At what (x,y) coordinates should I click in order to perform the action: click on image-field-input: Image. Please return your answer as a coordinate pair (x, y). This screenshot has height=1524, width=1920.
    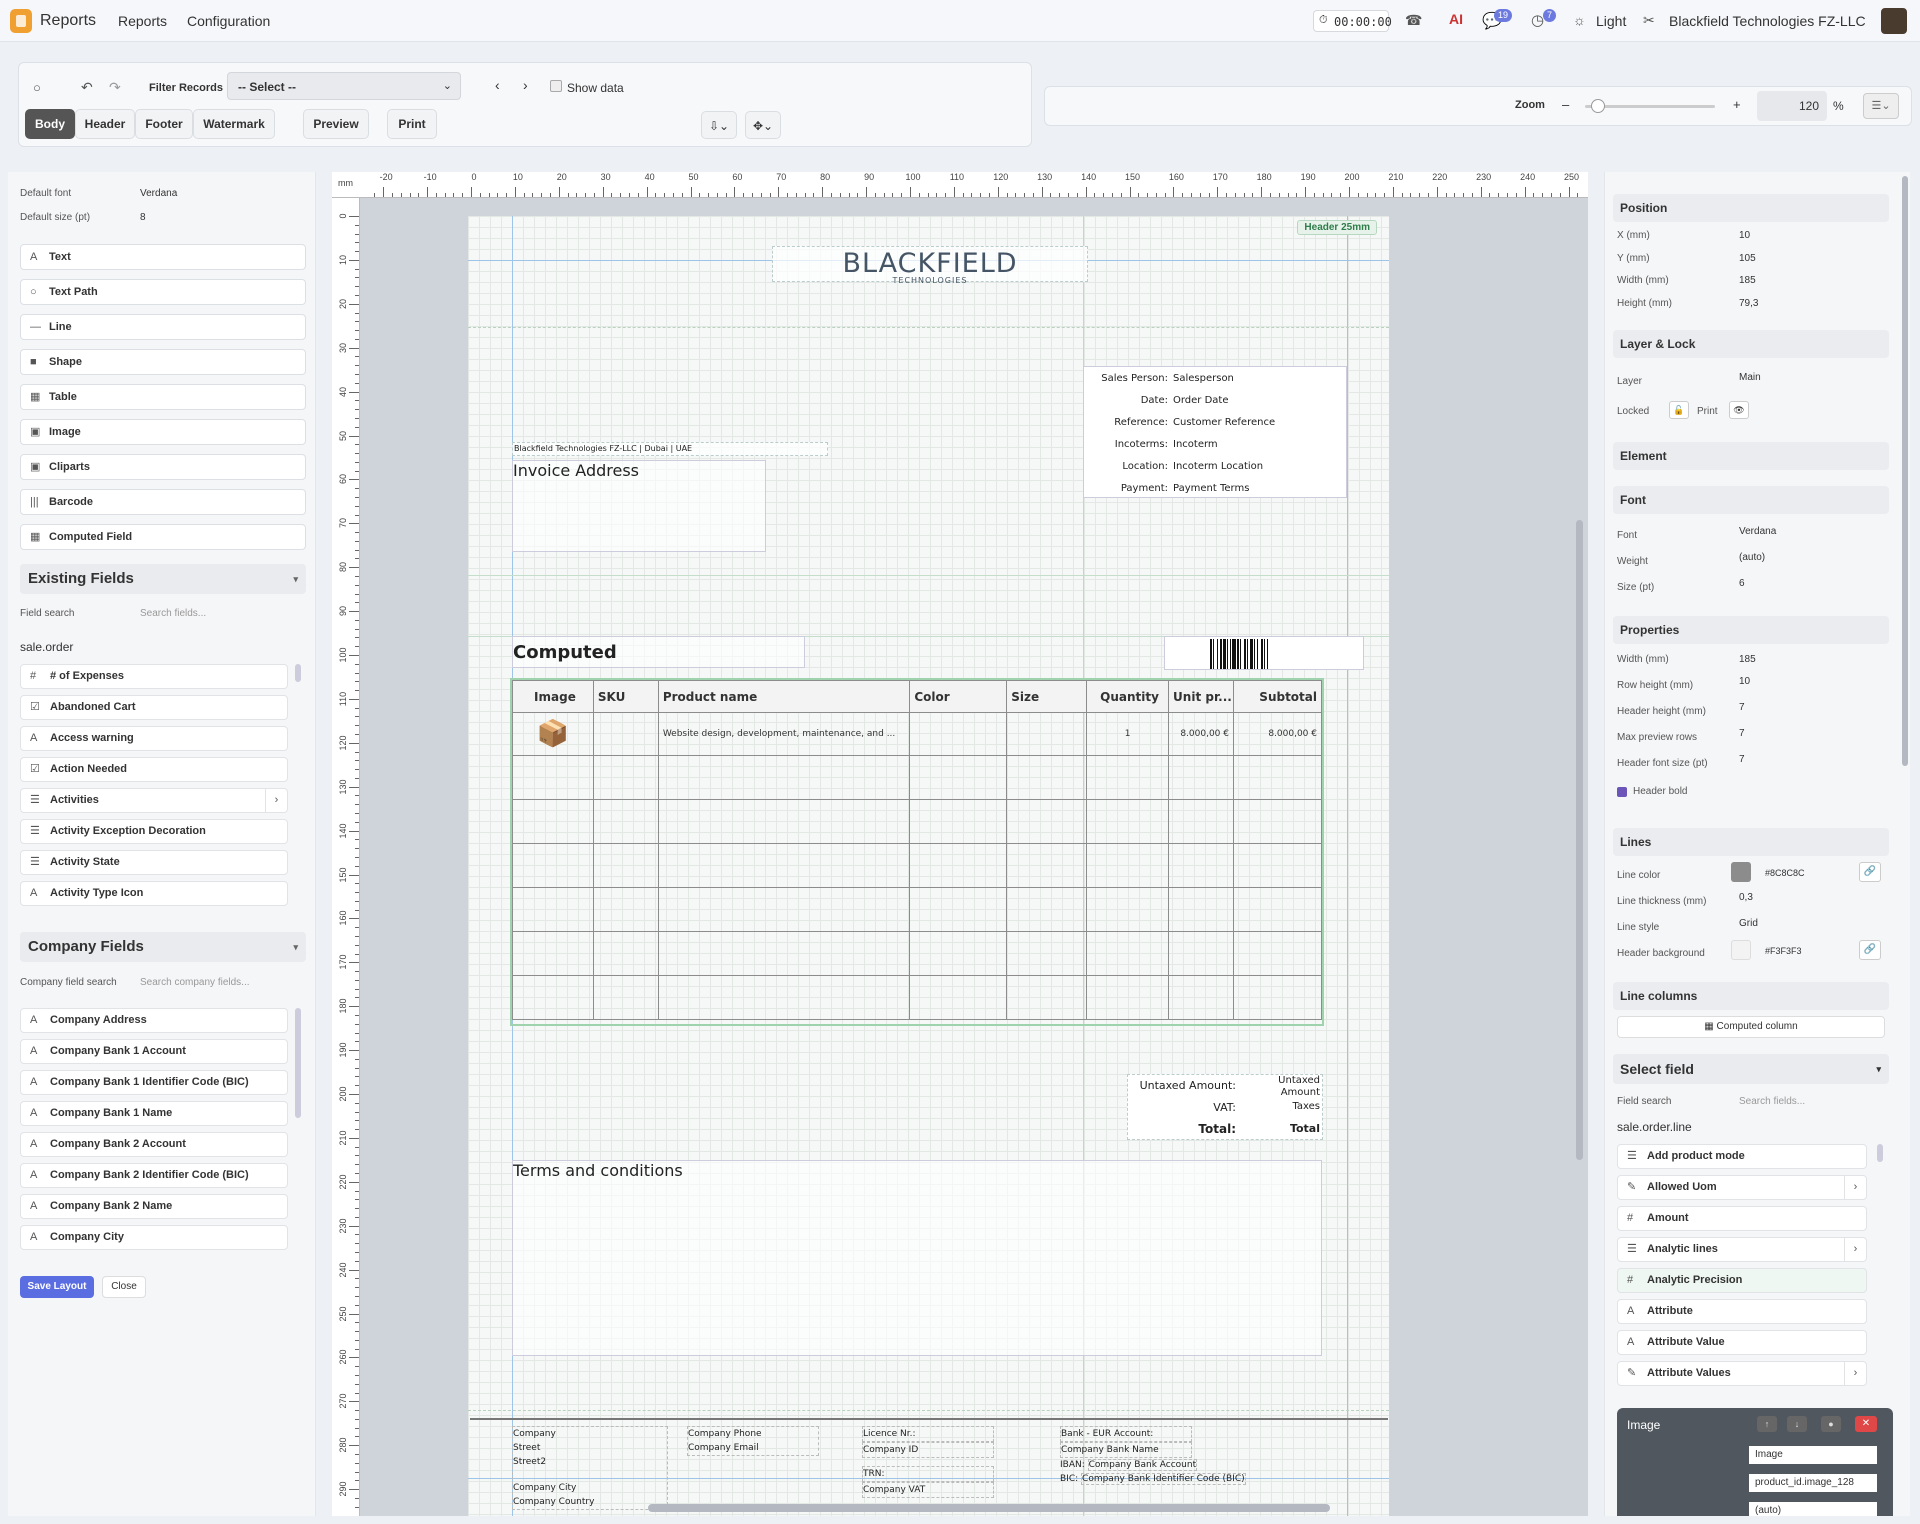
    Looking at the image, I should click on (1813, 1455).